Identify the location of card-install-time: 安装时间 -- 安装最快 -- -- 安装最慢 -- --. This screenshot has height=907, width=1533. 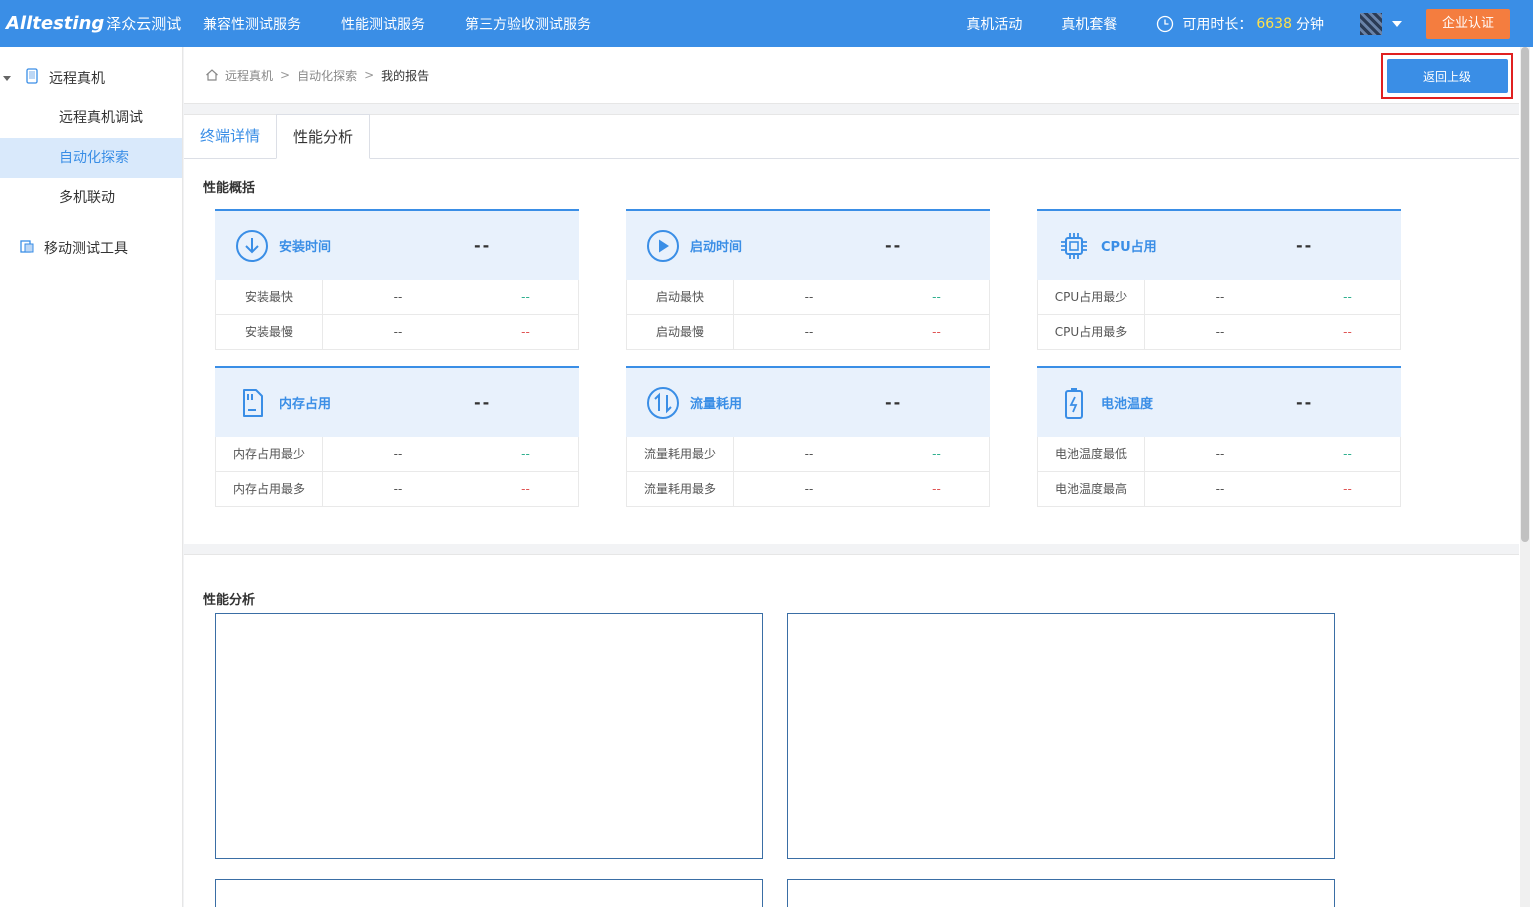
(397, 279).